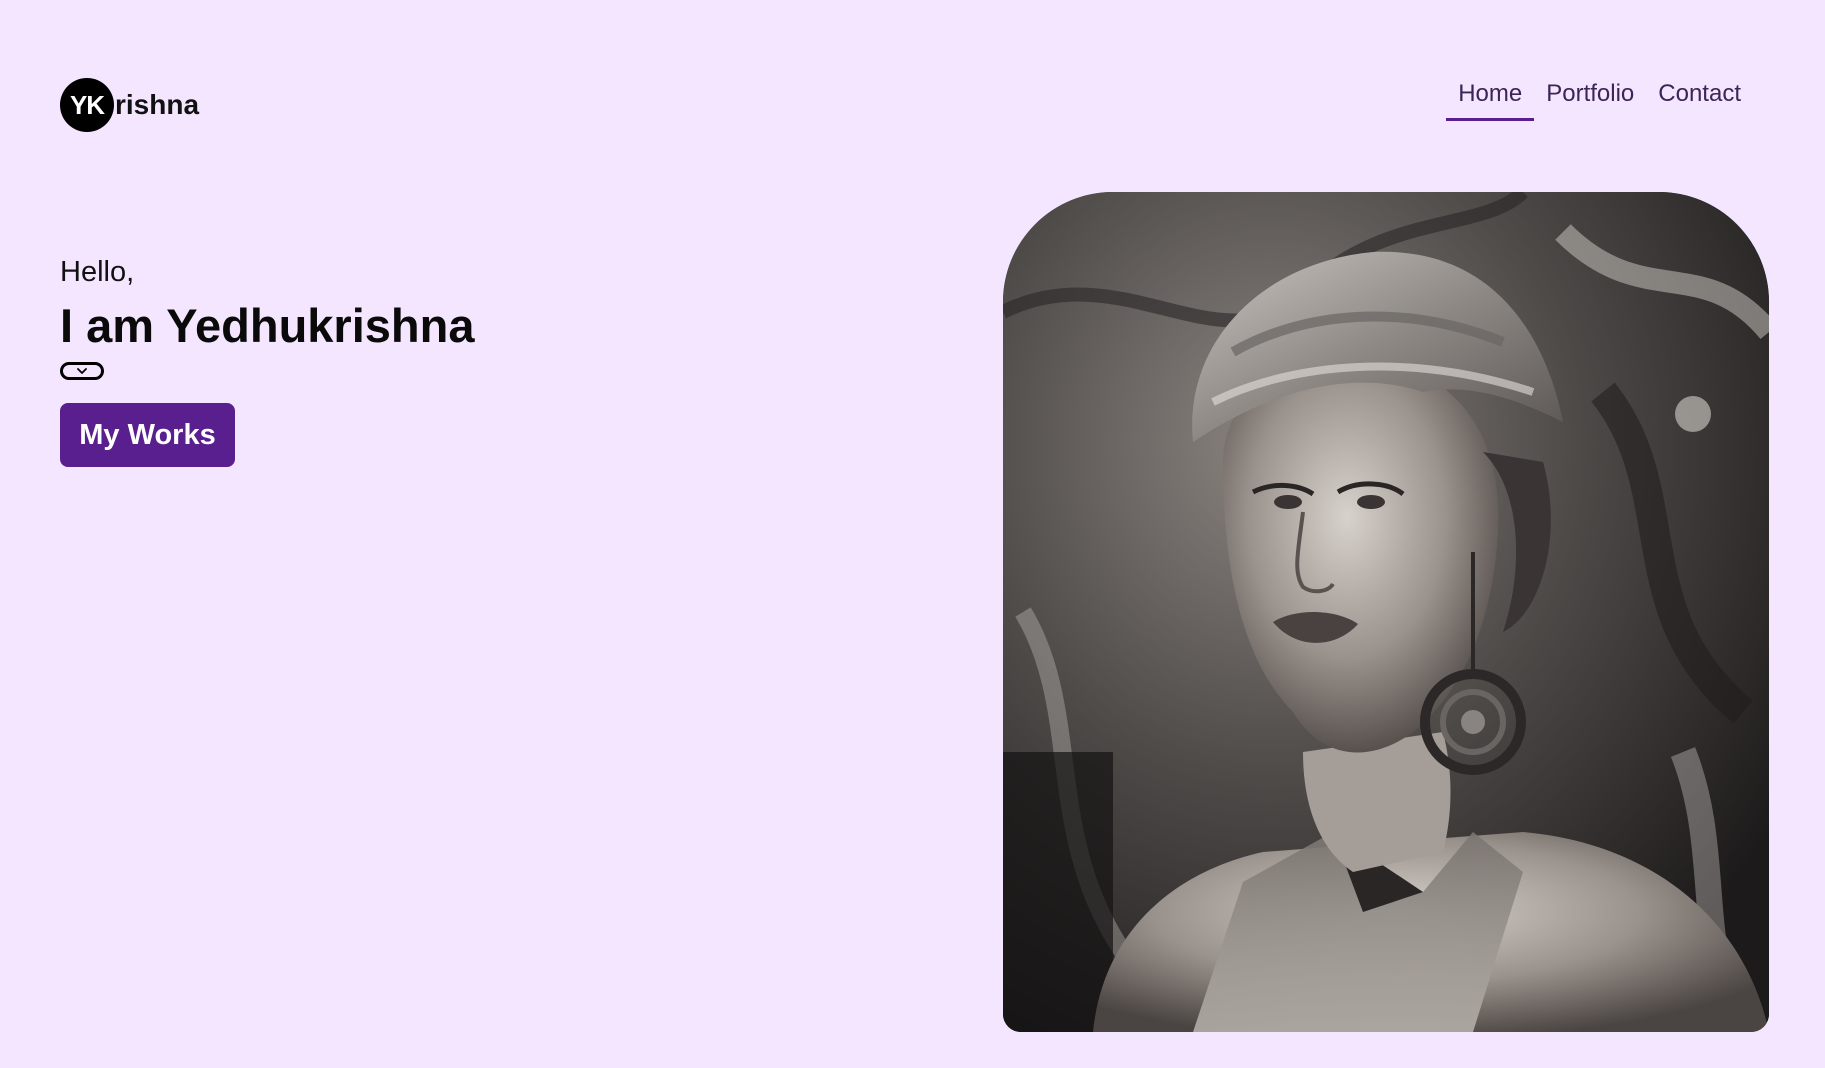 This screenshot has width=1825, height=1068. What do you see at coordinates (1699, 100) in the screenshot?
I see `nav-item-contact: Contact` at bounding box center [1699, 100].